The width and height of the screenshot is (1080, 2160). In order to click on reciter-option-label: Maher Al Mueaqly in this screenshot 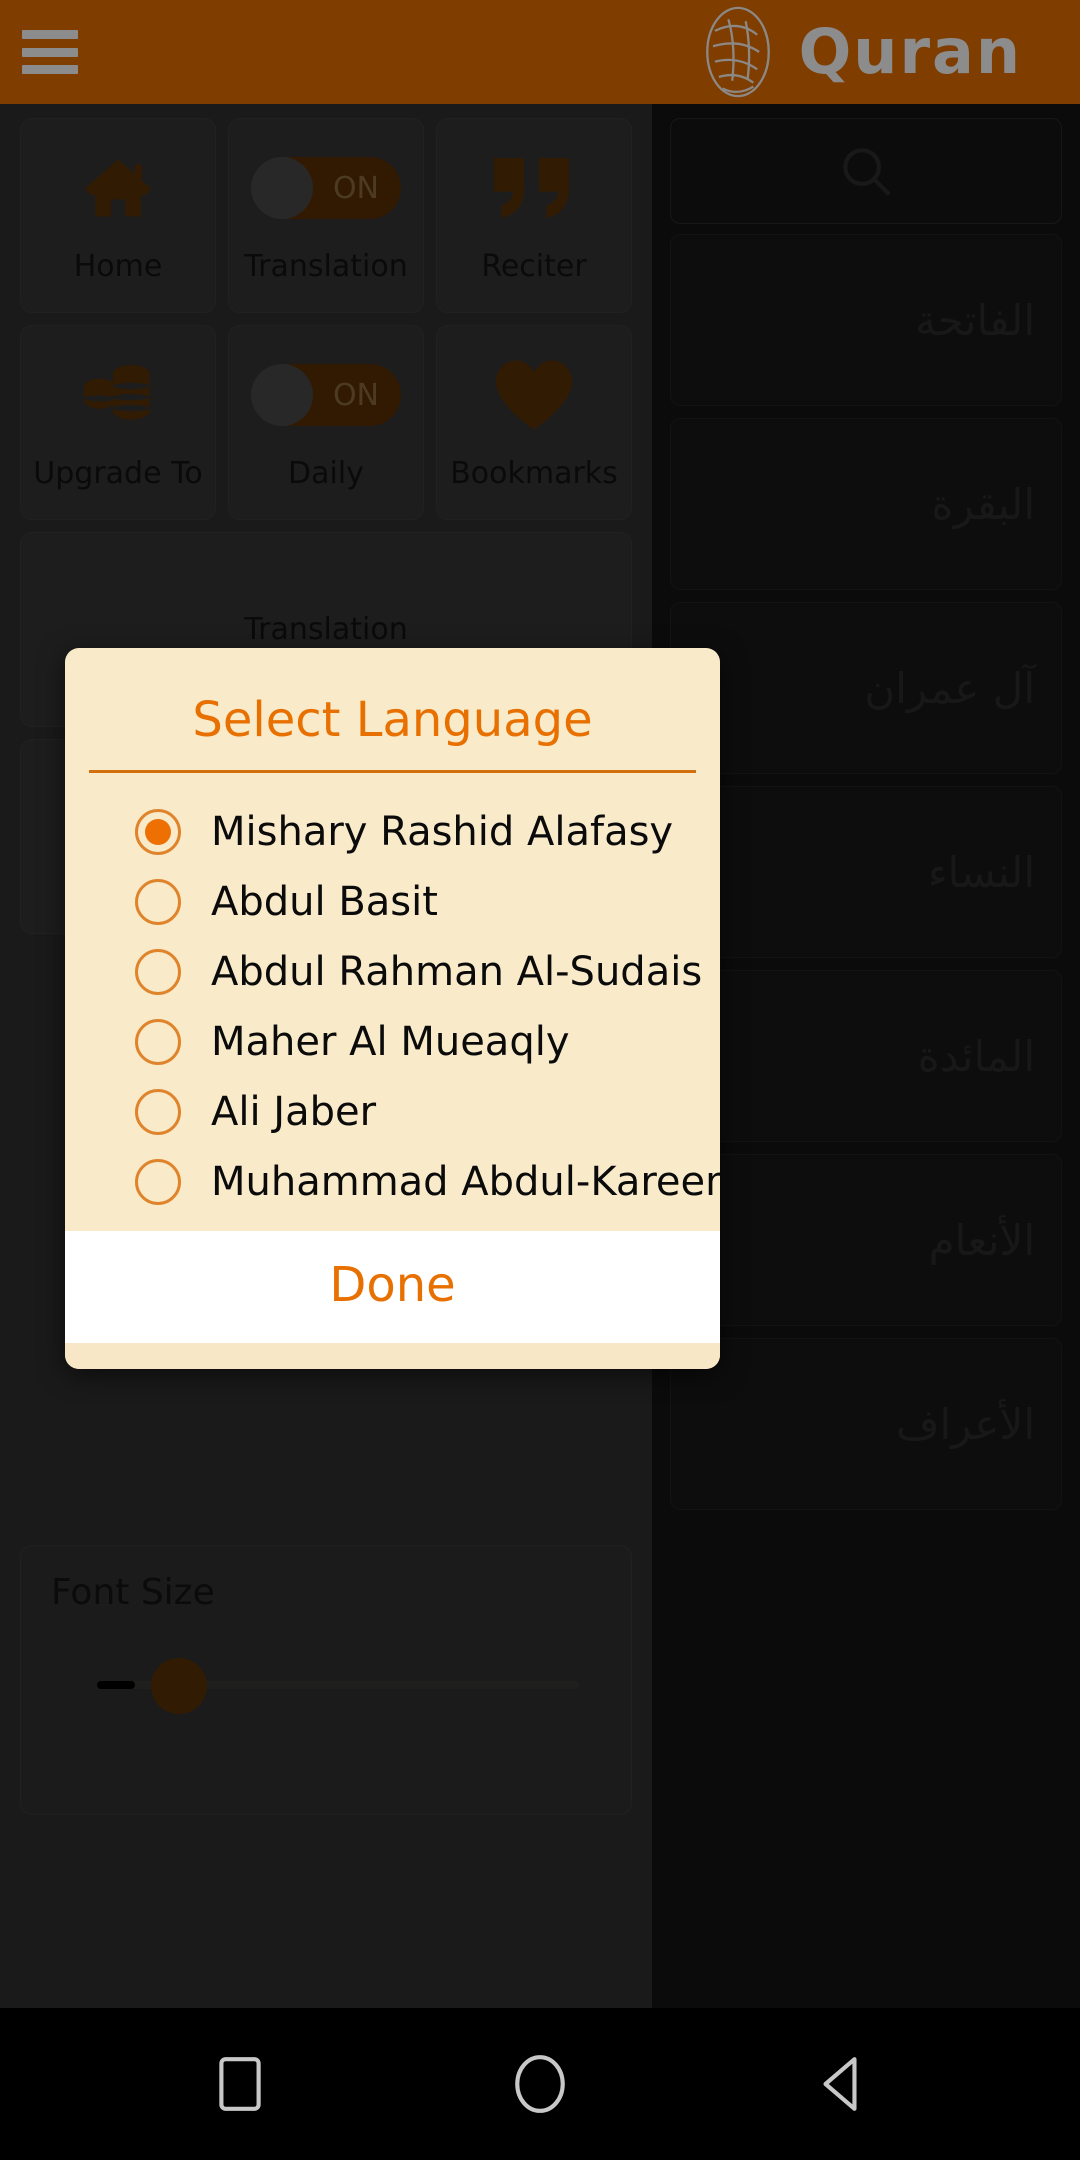, I will do `click(390, 1042)`.